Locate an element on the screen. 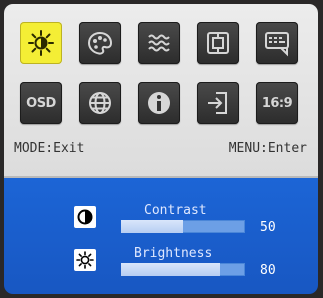 The height and width of the screenshot is (298, 323). brightness-slider is located at coordinates (183, 269).